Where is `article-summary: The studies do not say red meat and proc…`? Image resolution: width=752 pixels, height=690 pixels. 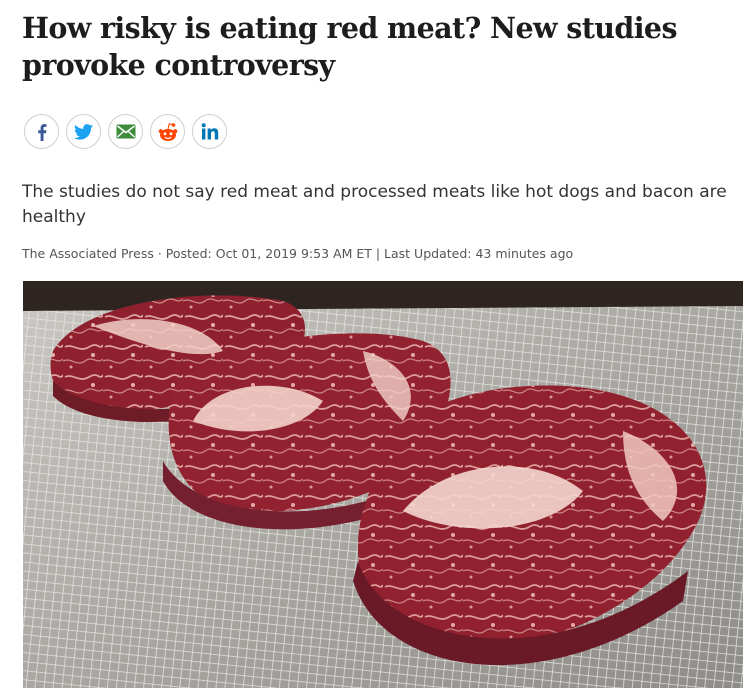 article-summary: The studies do not say red meat and proc… is located at coordinates (374, 204).